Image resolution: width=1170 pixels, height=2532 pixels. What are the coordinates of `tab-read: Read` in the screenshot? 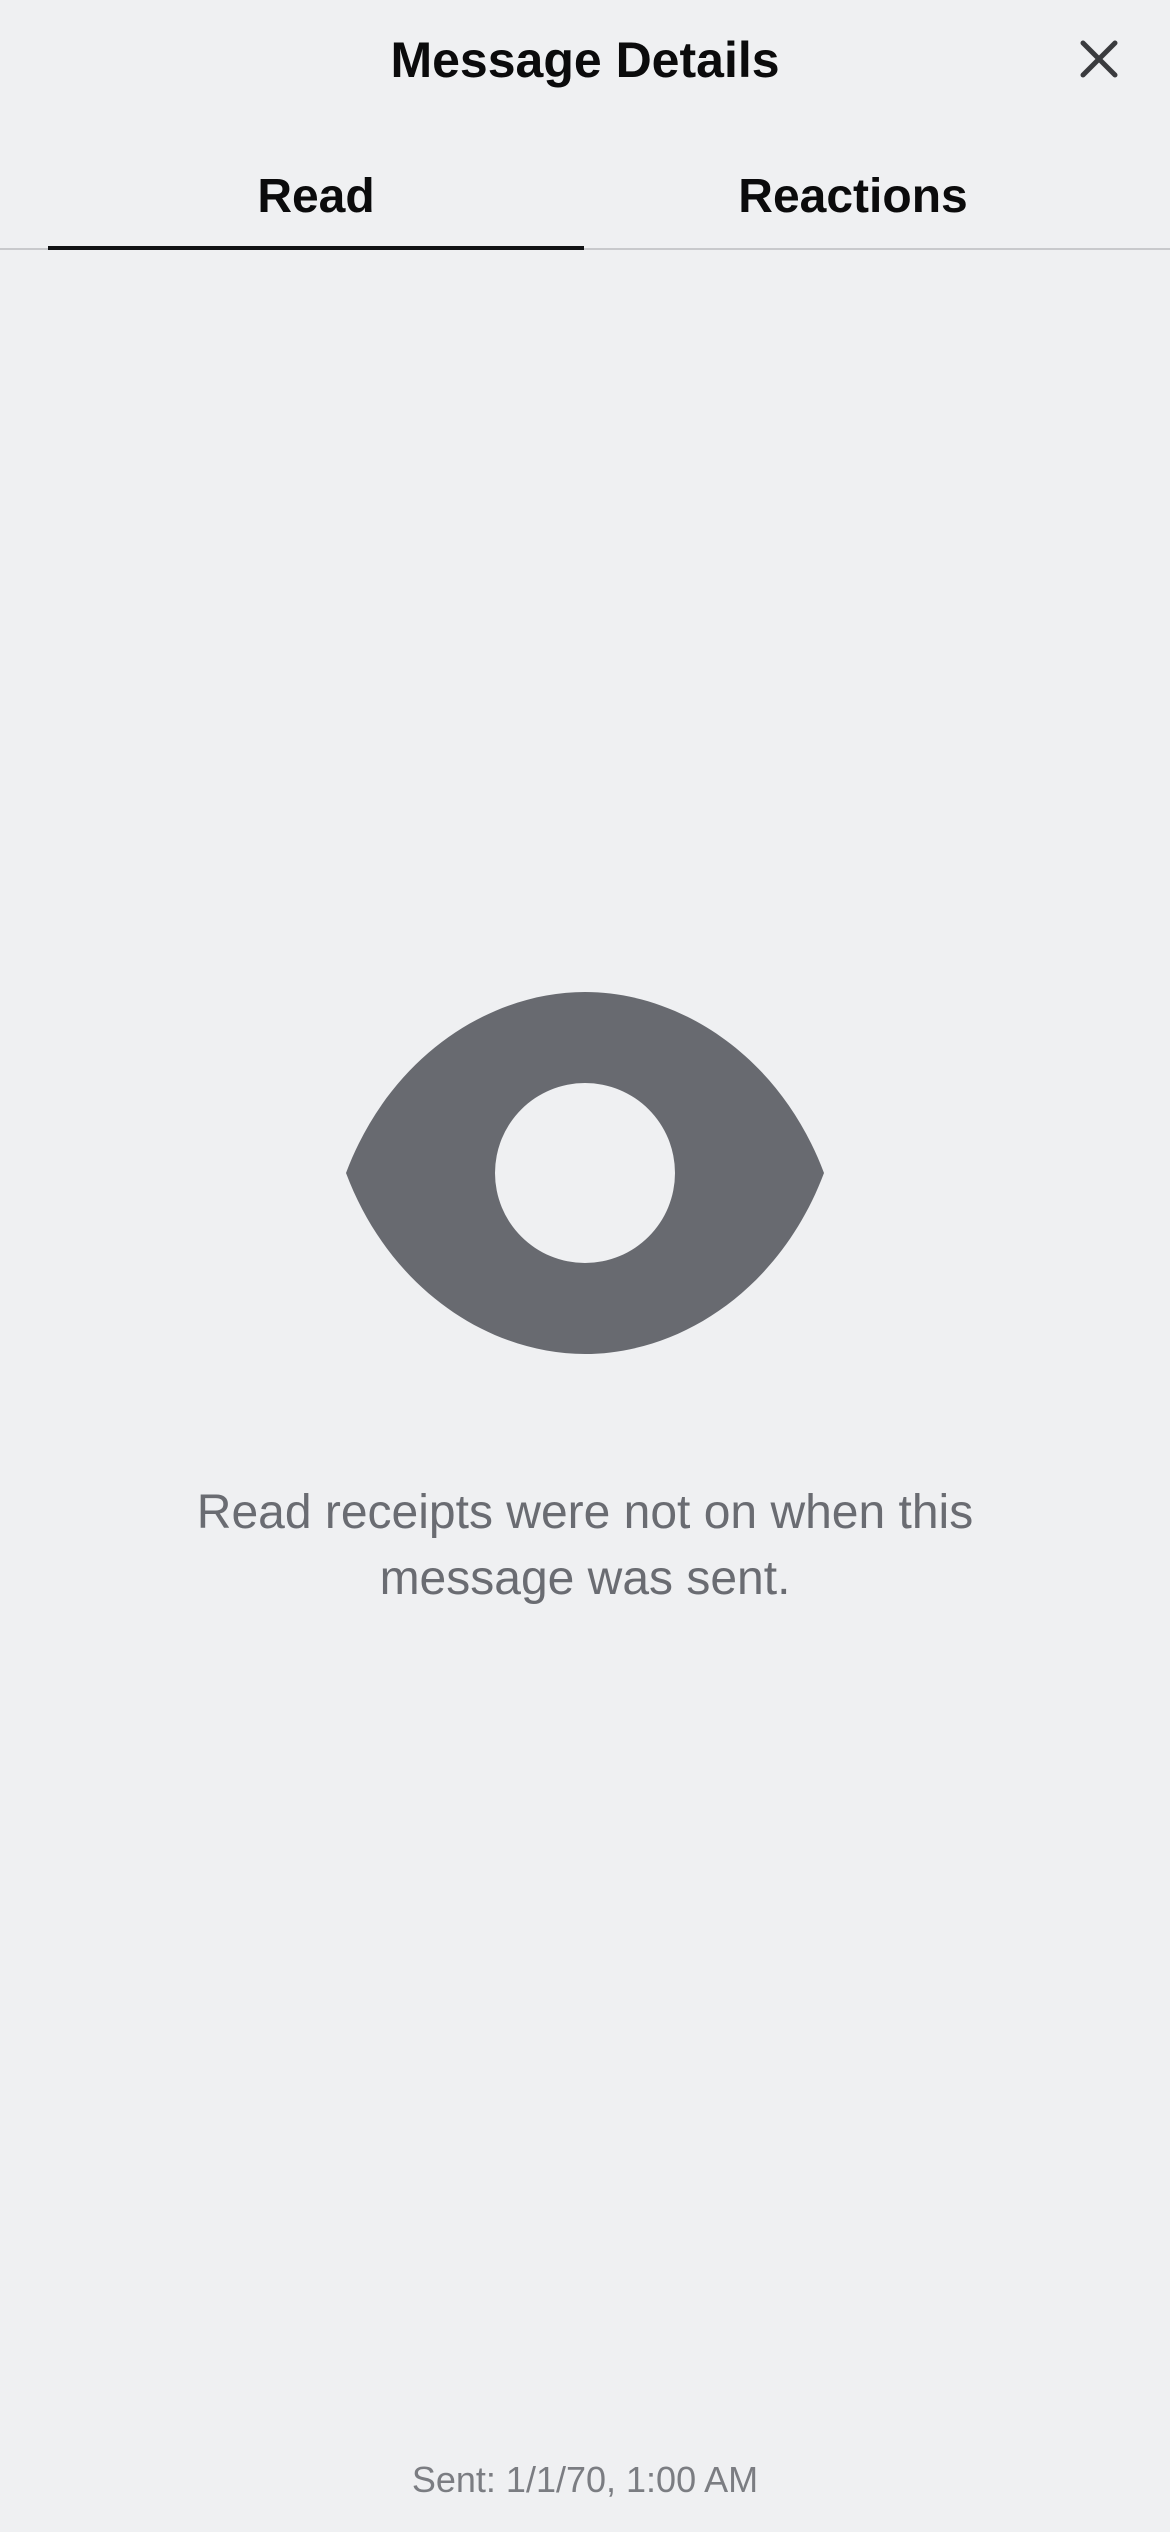 It's located at (316, 200).